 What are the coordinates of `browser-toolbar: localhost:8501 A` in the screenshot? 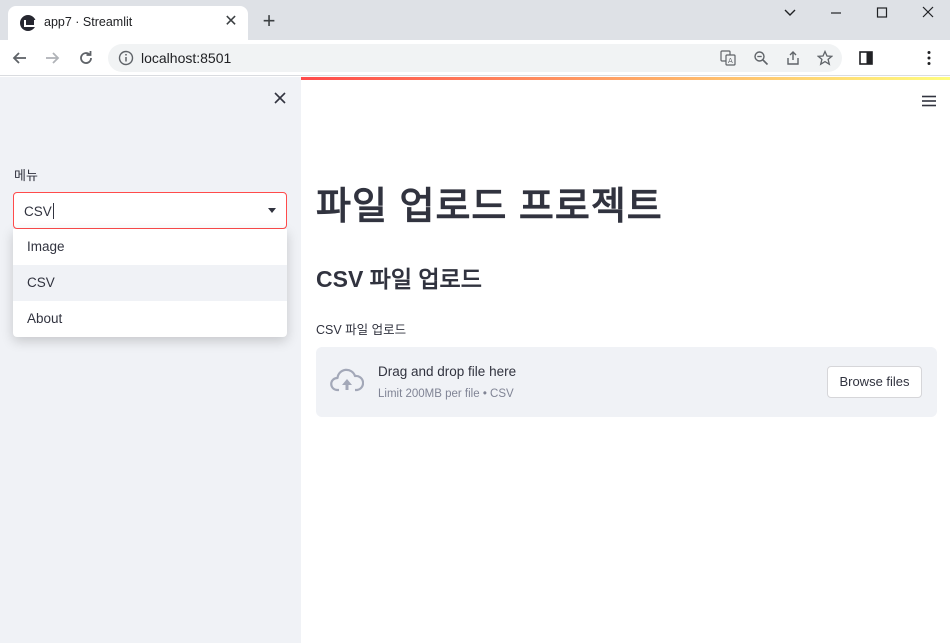 It's located at (475, 58).